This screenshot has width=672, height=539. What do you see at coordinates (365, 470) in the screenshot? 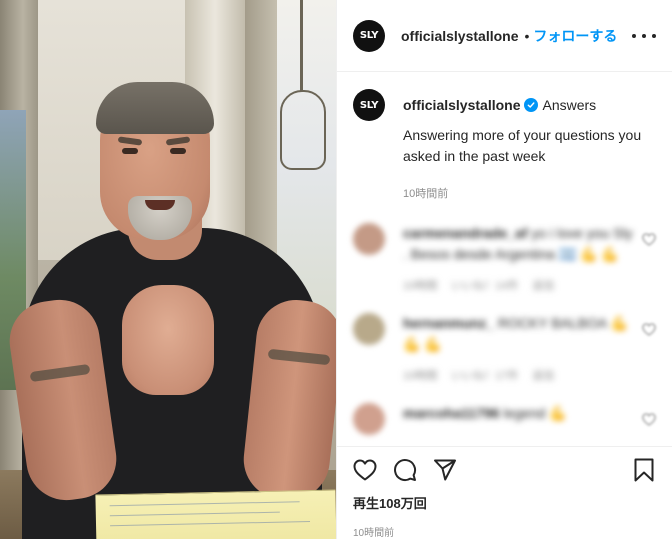
I see `heart-icon` at bounding box center [365, 470].